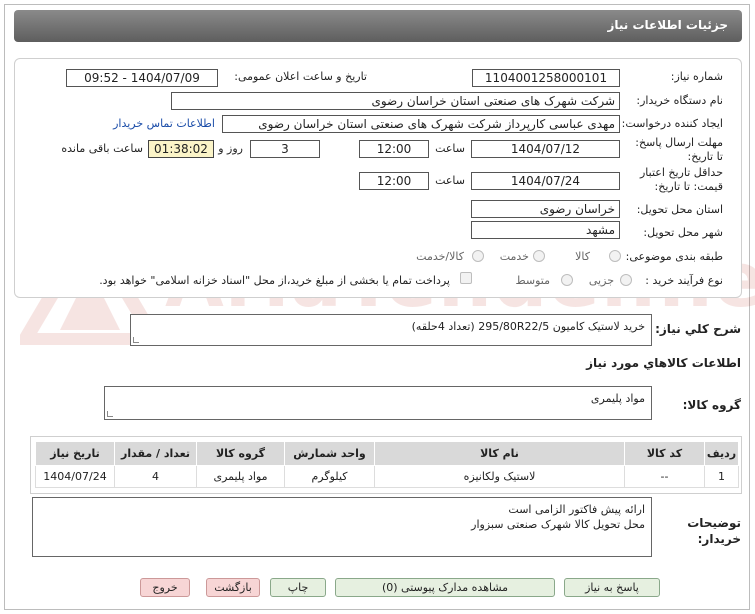 The image size is (755, 614). What do you see at coordinates (450, 180) in the screenshot?
I see `validity-time-label: ساعت` at bounding box center [450, 180].